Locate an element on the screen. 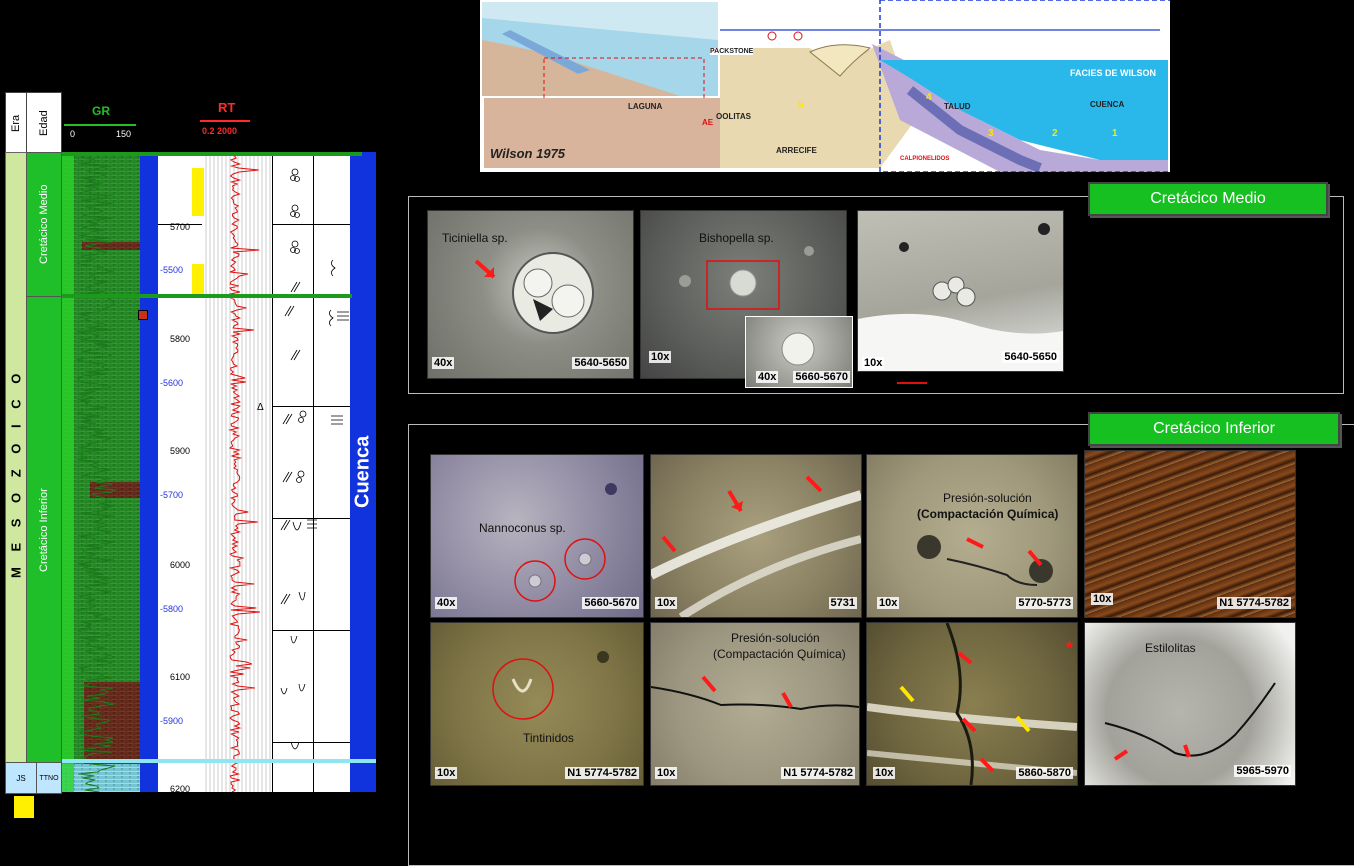 The image size is (1354, 866). facies-num-4: 4 is located at coordinates (929, 97).